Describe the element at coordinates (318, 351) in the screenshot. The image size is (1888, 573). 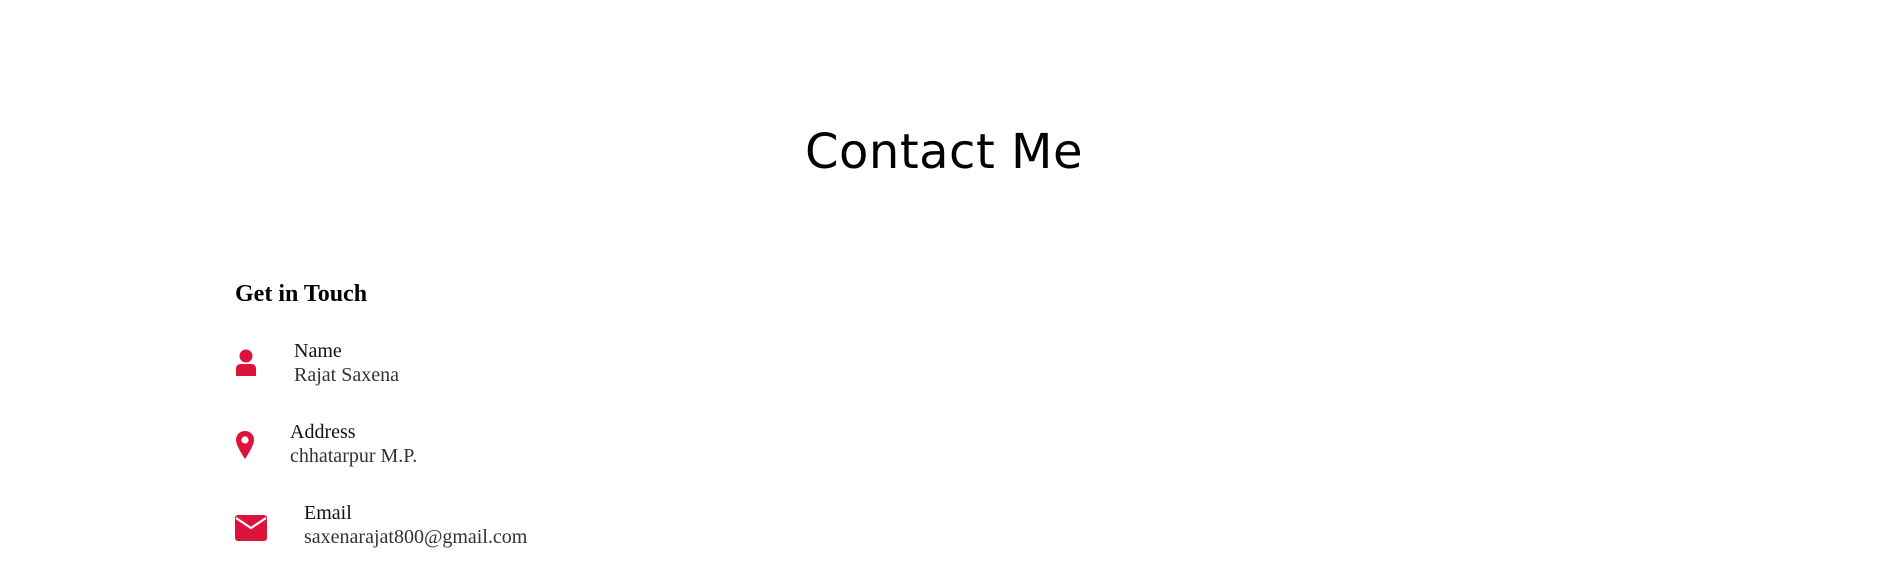
I see `name-label: Name` at that location.